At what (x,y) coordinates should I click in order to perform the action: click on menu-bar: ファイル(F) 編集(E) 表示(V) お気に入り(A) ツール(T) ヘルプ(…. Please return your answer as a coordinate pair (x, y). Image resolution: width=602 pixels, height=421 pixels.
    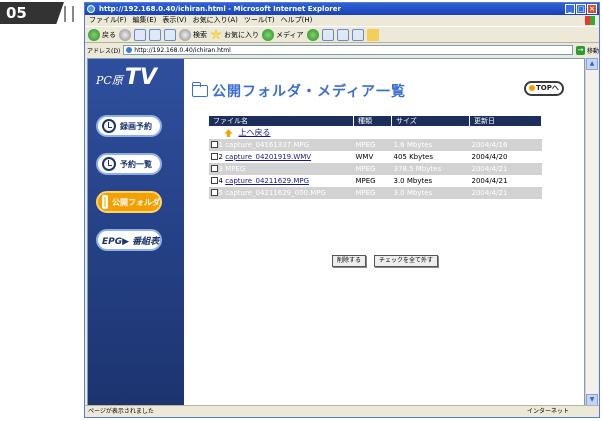
    Looking at the image, I should click on (342, 20).